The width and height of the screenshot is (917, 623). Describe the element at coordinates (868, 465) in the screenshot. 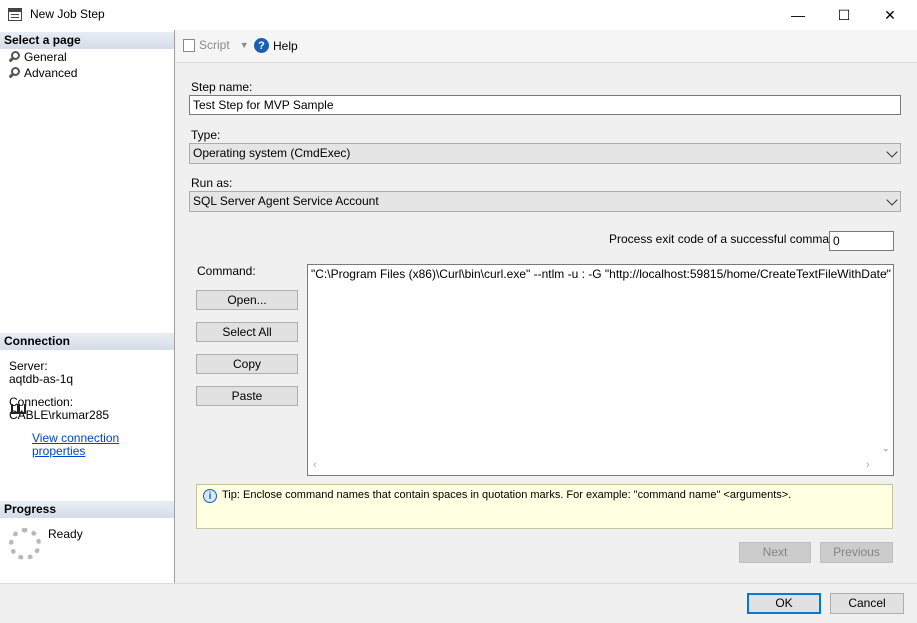

I see `scroll-right-icon: ›` at that location.